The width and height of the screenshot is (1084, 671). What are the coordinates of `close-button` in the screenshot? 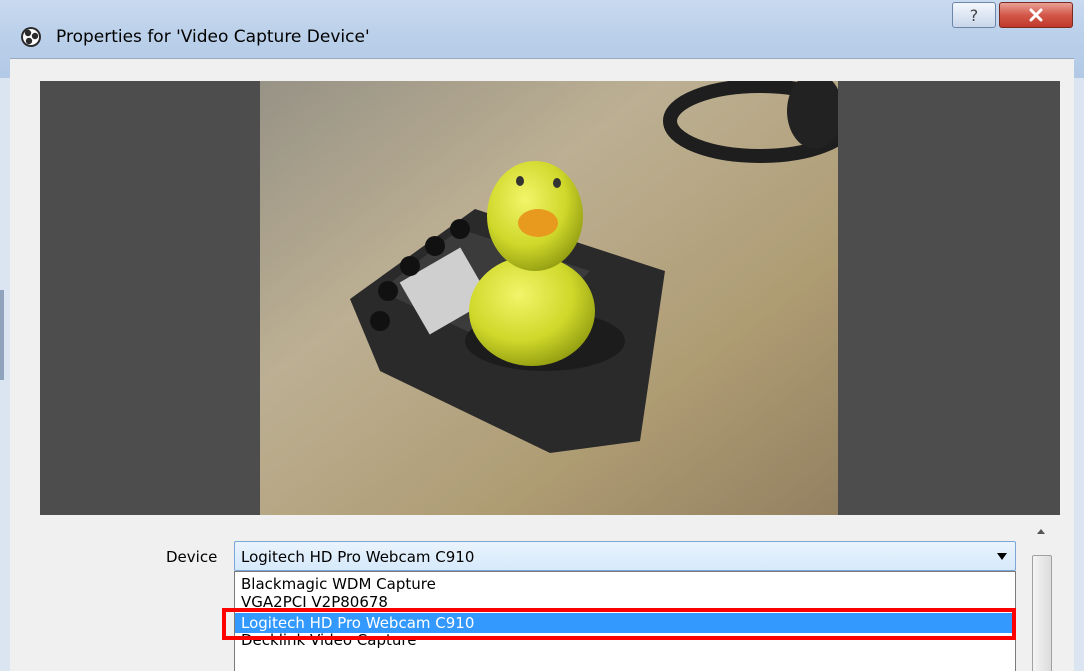 It's located at (1036, 15).